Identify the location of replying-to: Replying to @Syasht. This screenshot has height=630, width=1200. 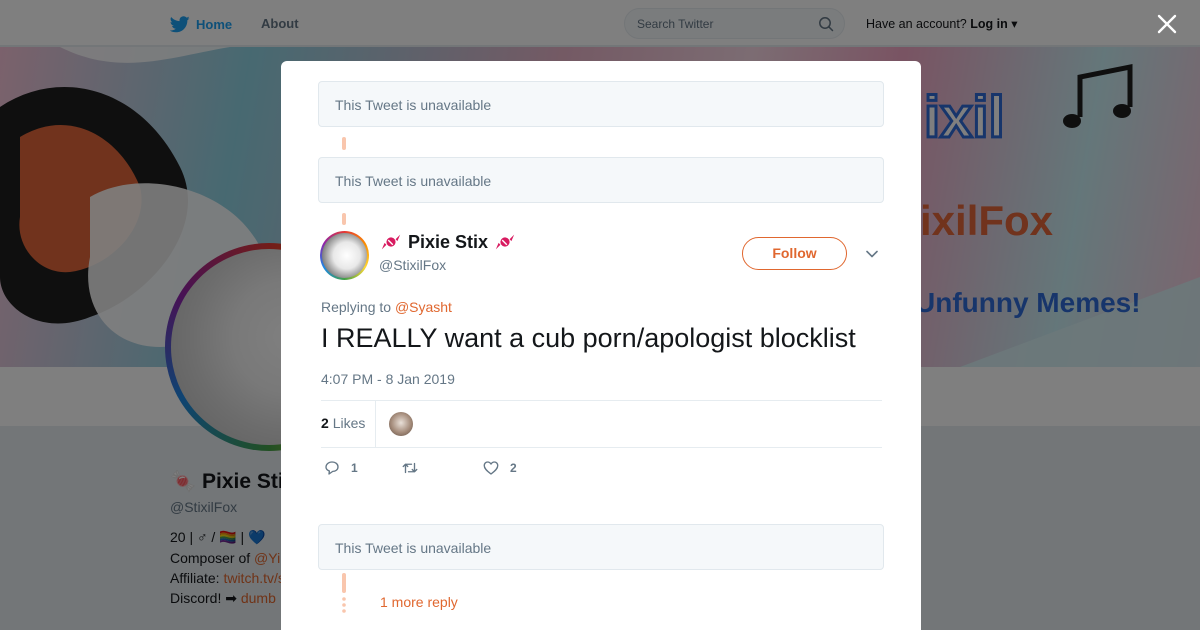
(386, 307).